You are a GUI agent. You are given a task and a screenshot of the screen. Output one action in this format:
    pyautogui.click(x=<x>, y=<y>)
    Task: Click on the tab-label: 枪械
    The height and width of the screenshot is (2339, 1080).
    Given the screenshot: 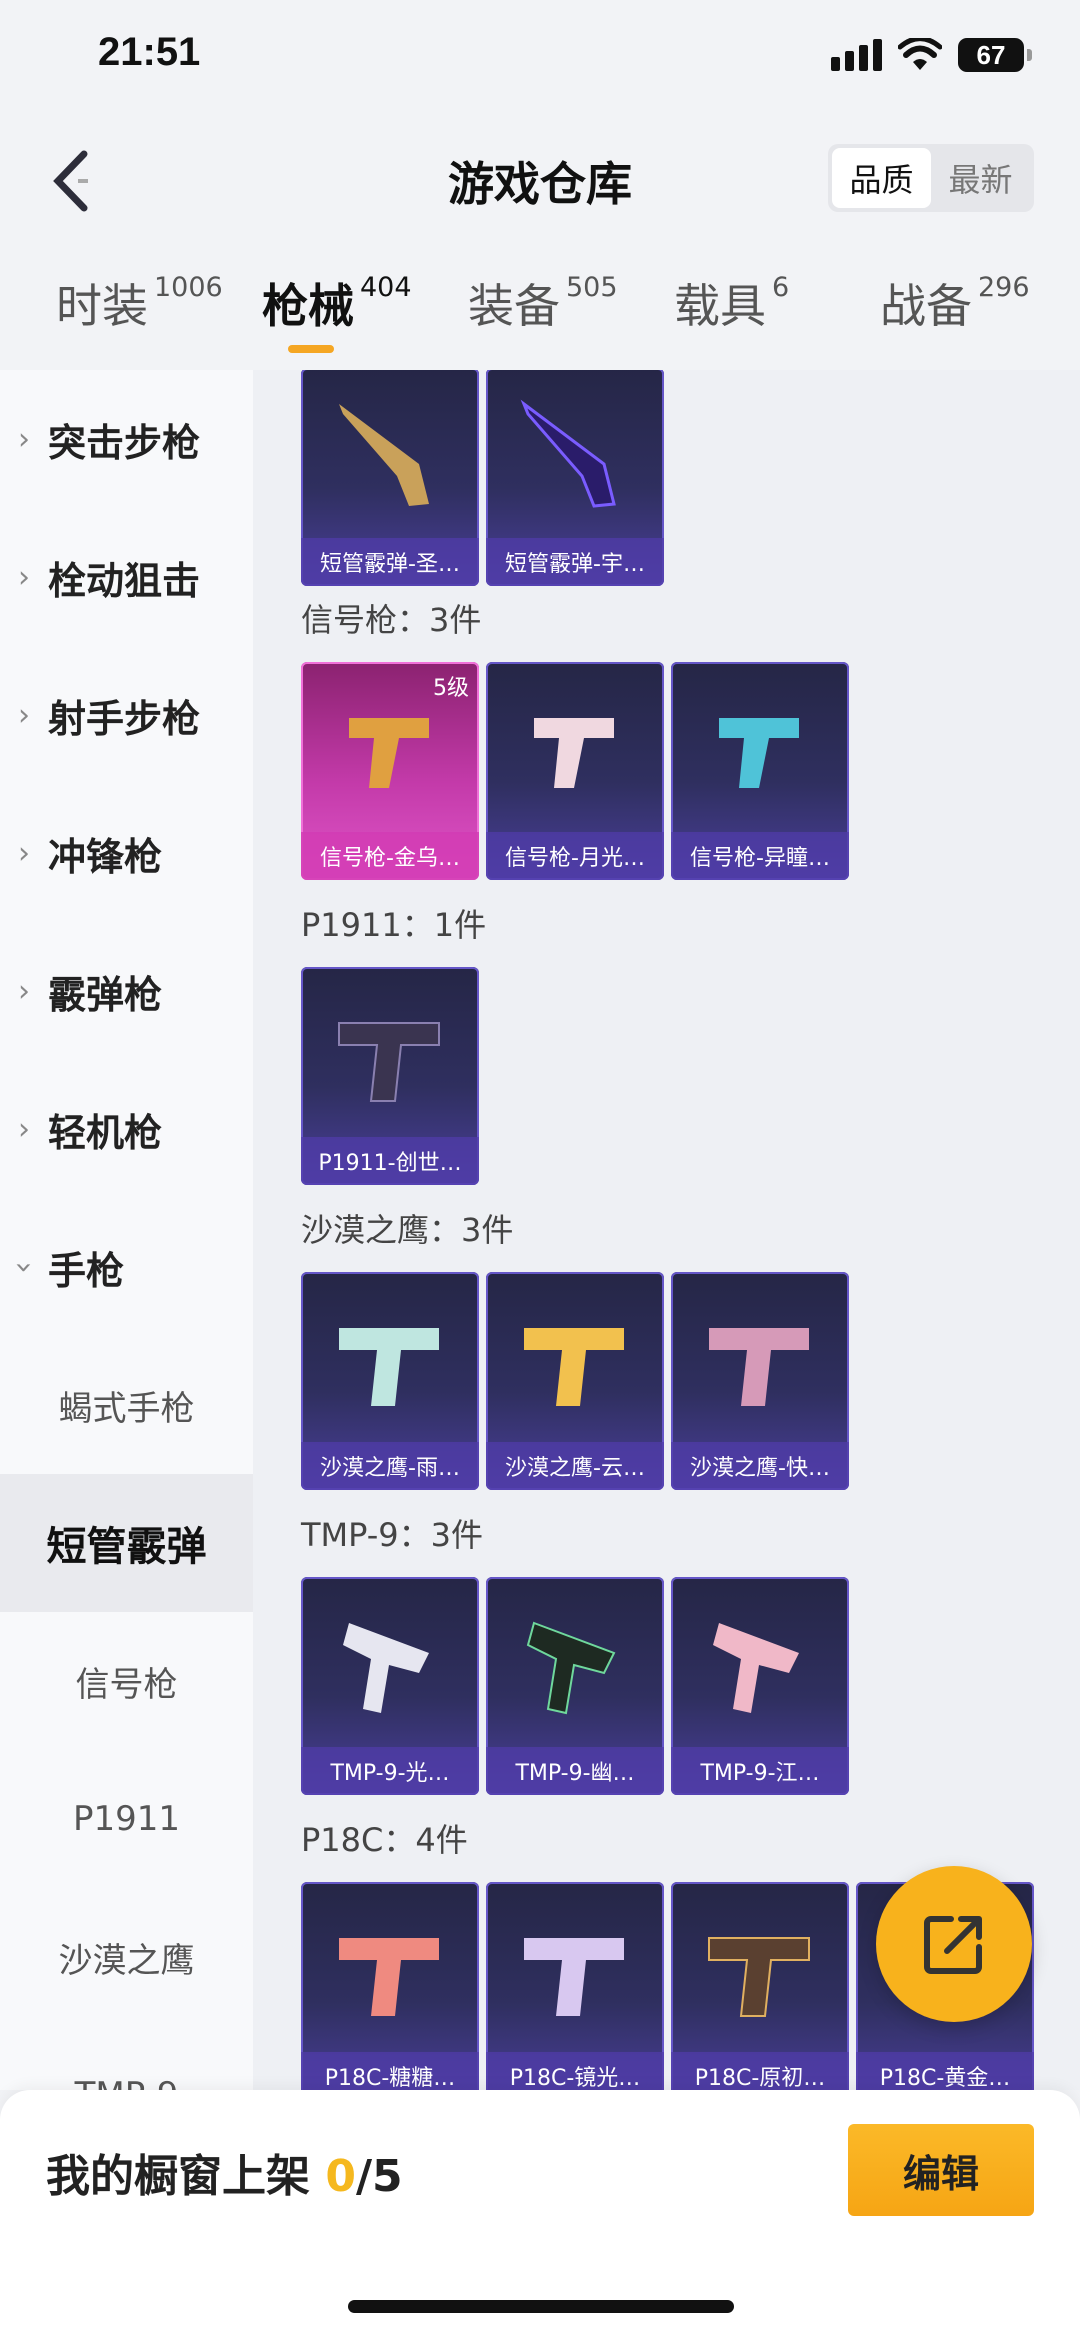 What is the action you would take?
    pyautogui.click(x=308, y=306)
    